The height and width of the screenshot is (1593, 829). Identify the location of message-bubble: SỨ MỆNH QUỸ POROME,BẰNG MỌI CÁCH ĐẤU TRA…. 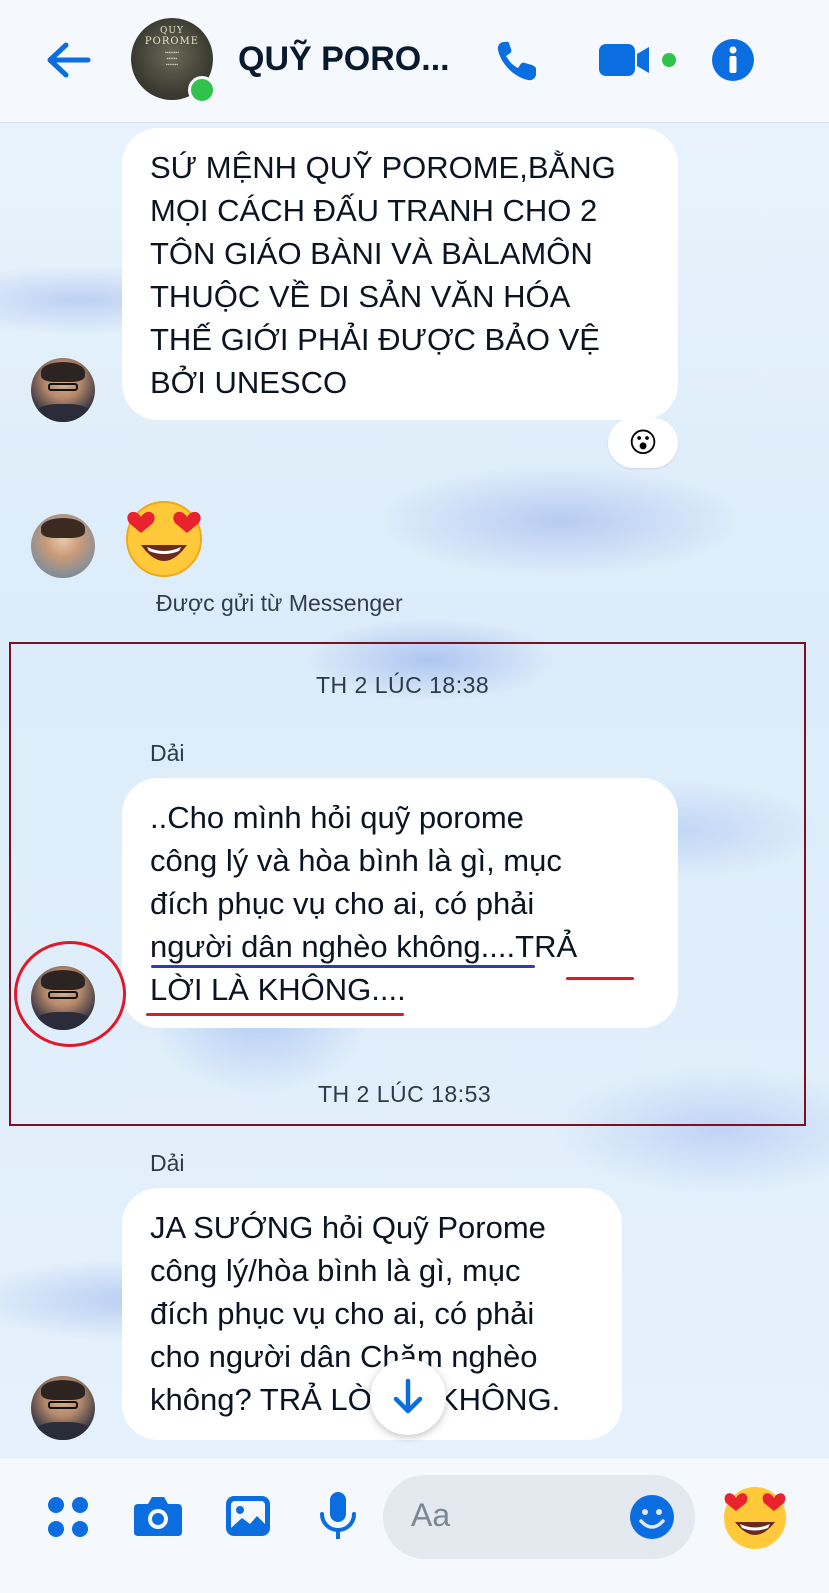
(400, 274).